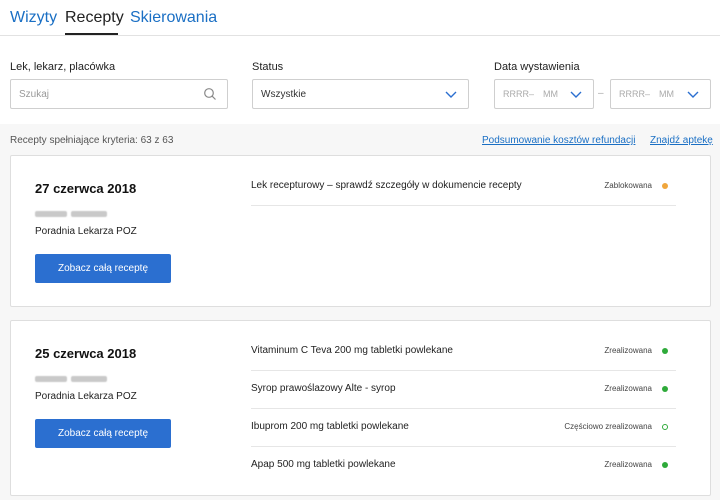 This screenshot has height=500, width=720. What do you see at coordinates (63, 67) in the screenshot?
I see `search-label: Lek, lekarz, placówka` at bounding box center [63, 67].